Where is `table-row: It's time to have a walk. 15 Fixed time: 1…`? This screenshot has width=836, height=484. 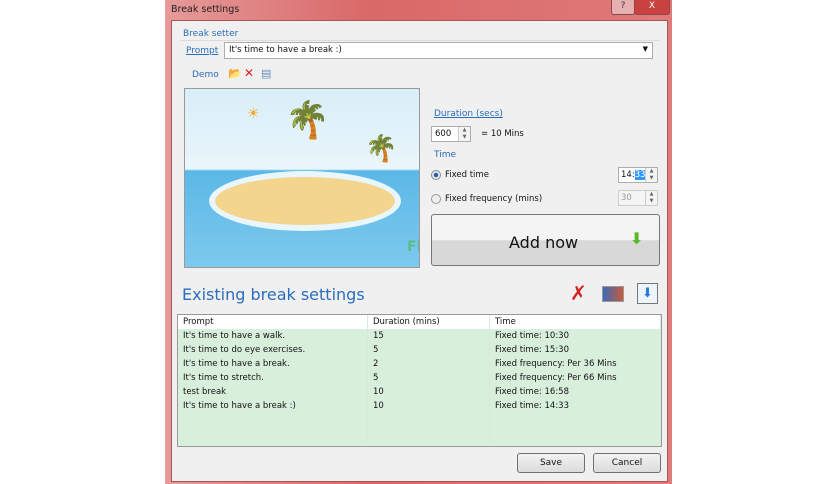
table-row: It's time to have a walk. 15 Fixed time: 1… is located at coordinates (419, 336).